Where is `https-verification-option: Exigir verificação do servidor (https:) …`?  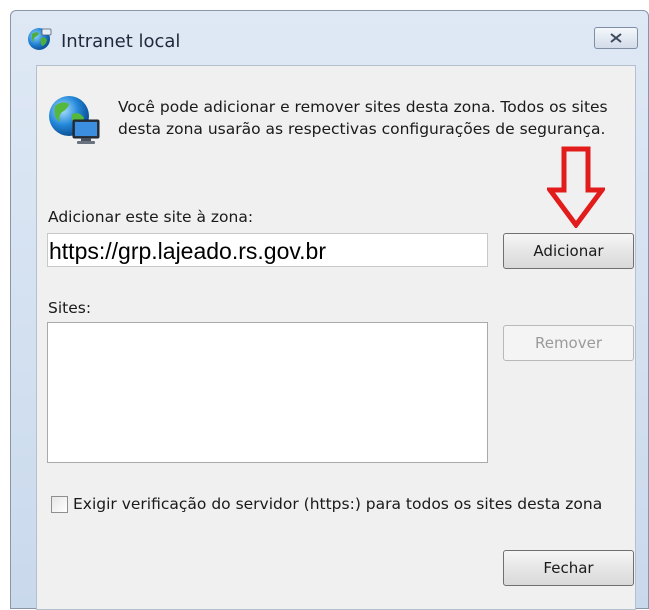 https-verification-option: Exigir verificação do servidor (https:) … is located at coordinates (326, 504).